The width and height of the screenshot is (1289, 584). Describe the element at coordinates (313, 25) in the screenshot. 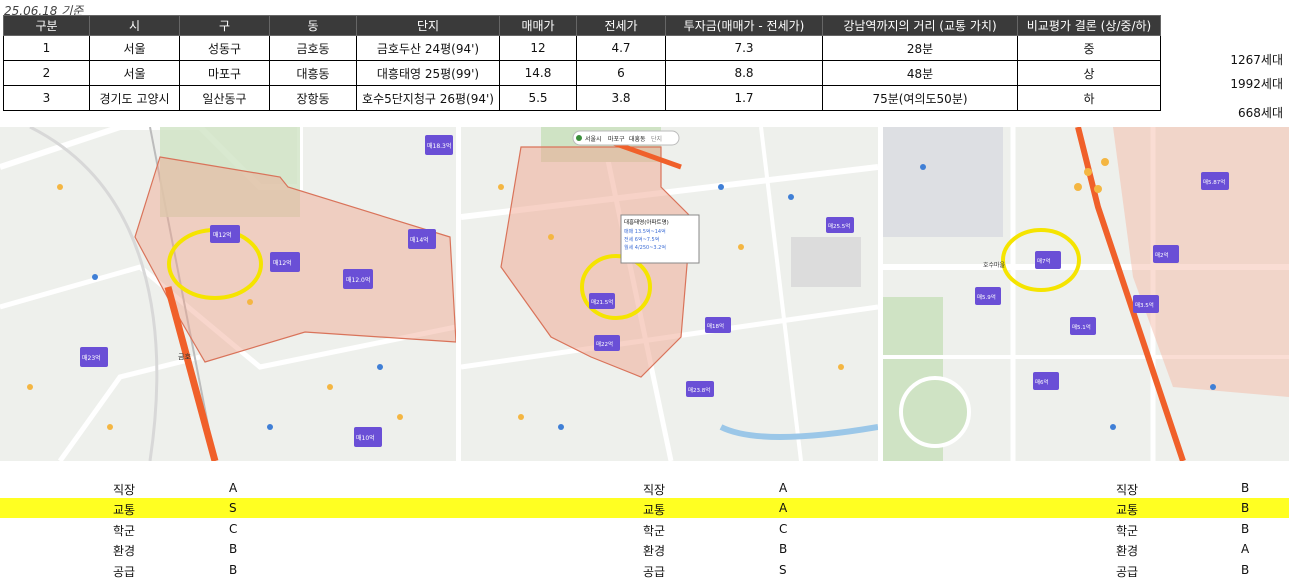

I see `col-header: 동` at that location.